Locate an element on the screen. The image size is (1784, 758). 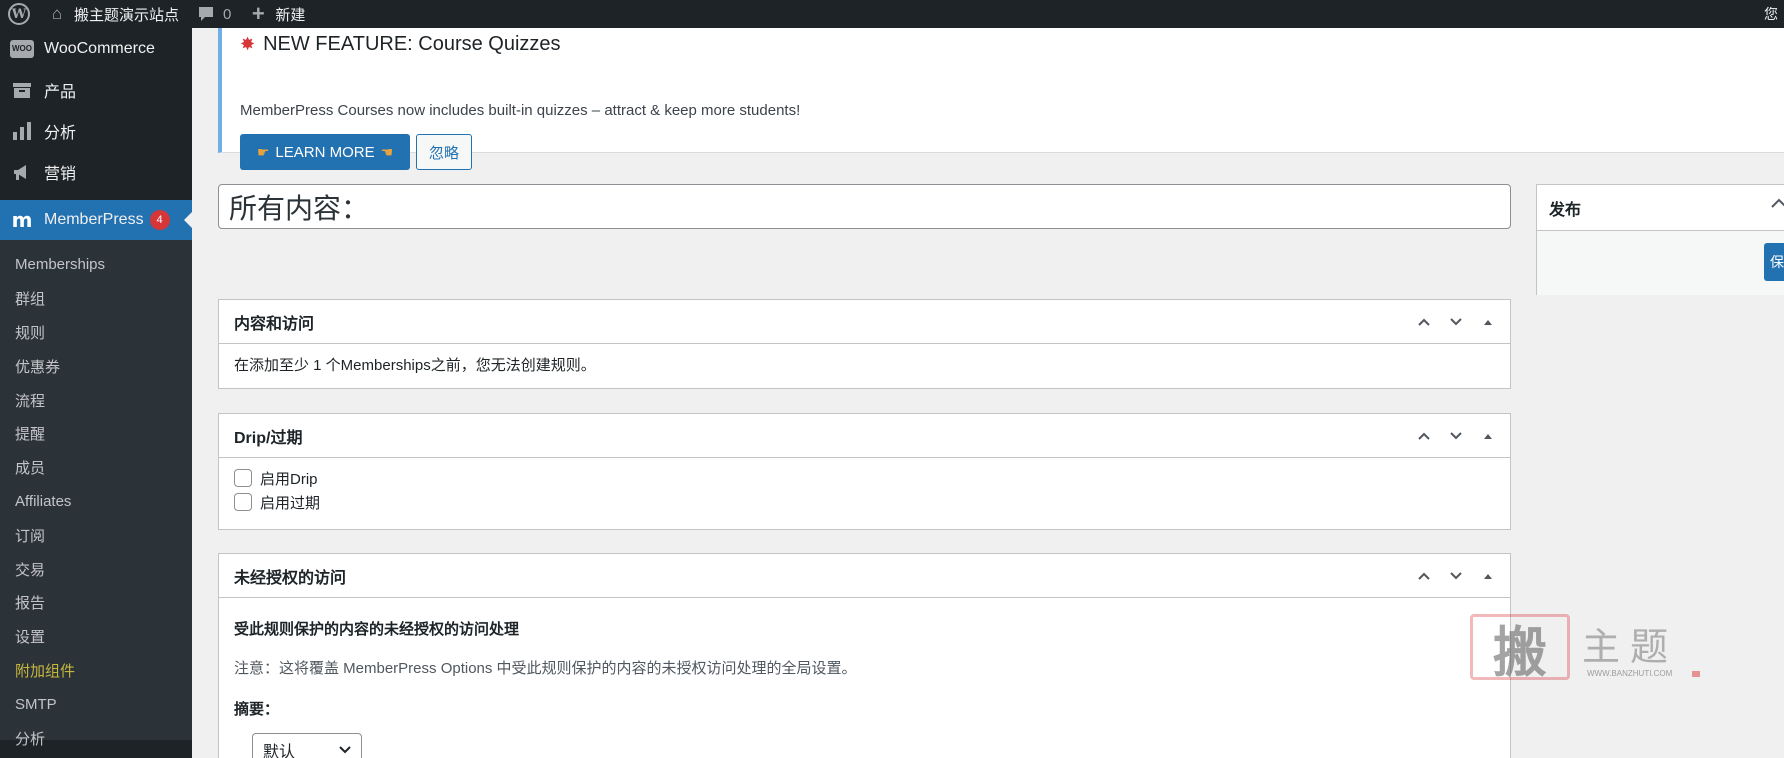
unauthorized-subheading: 受此规则保护的内容的未经授权的访问处理 is located at coordinates (377, 629).